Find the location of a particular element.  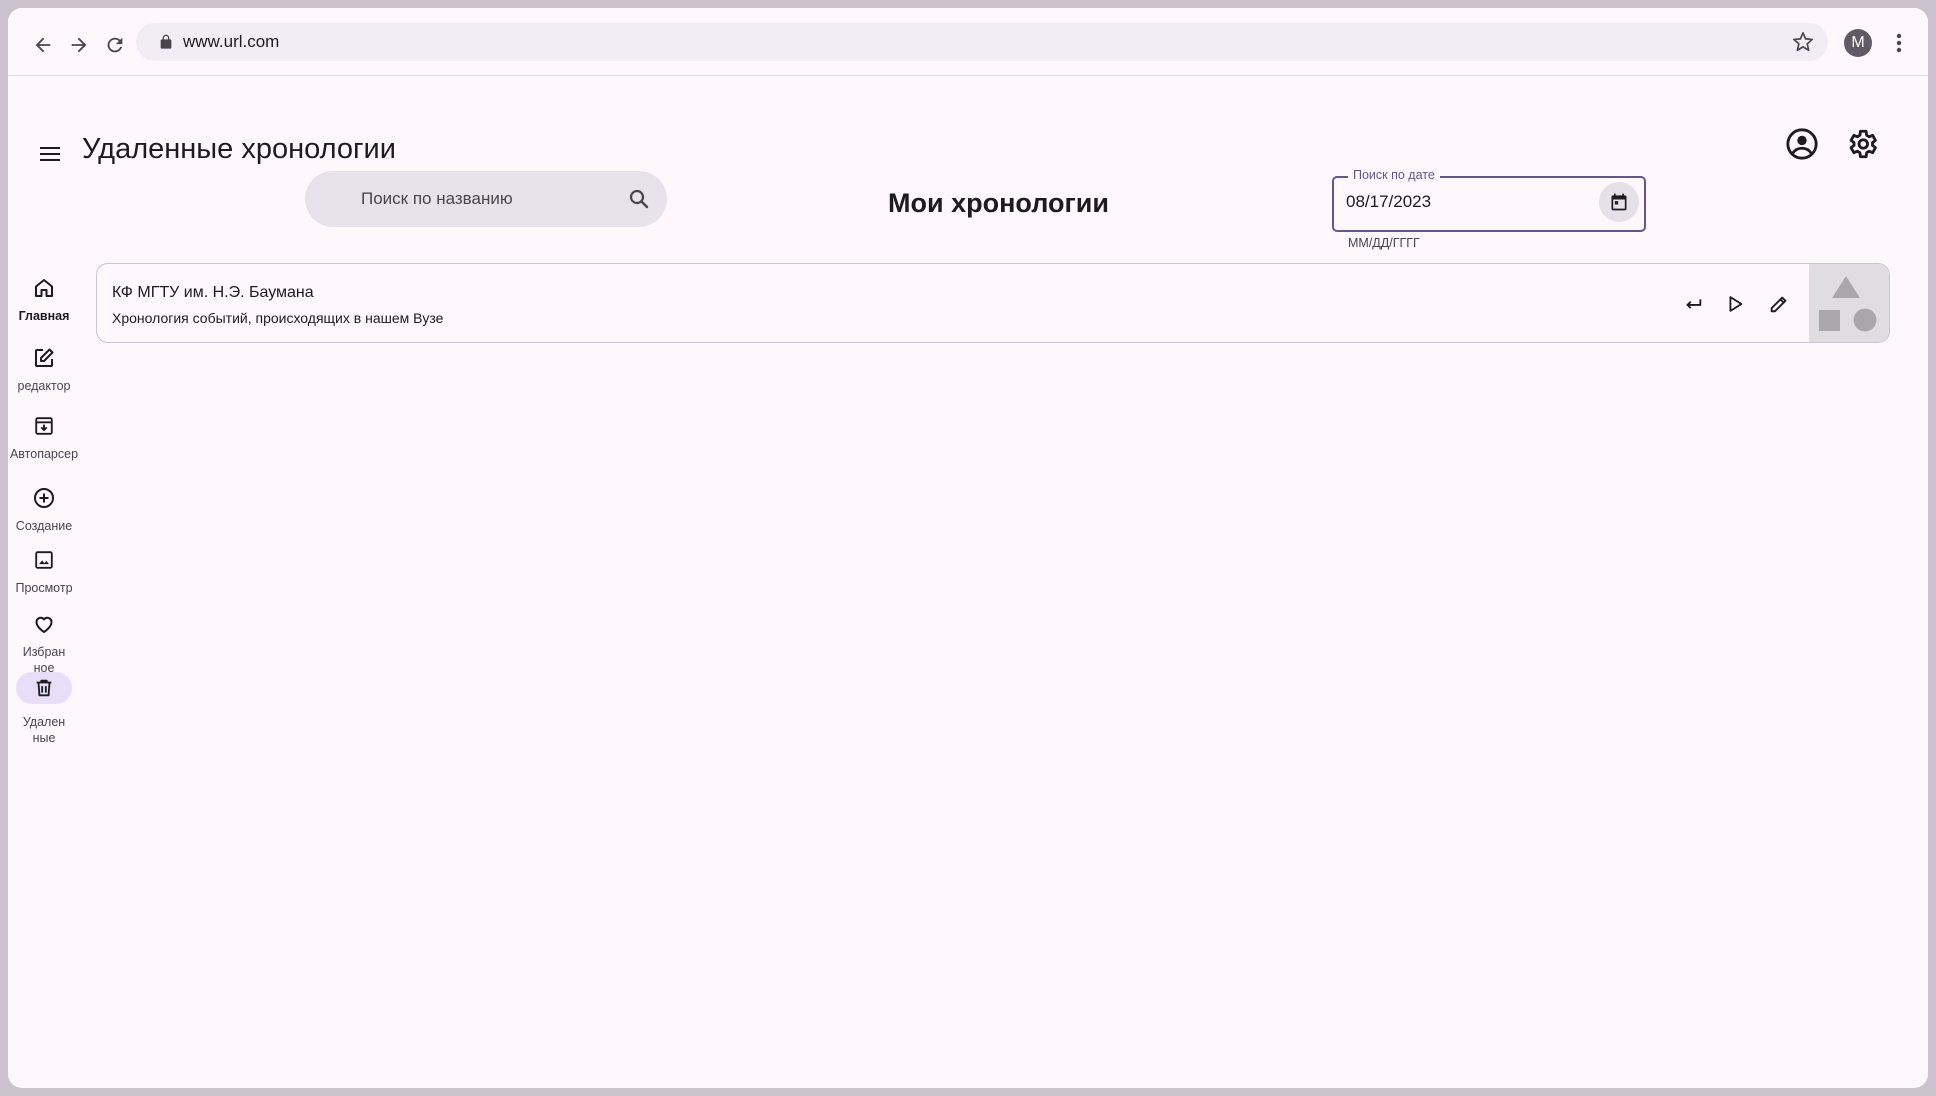

rail-item-editor: редактор is located at coordinates (44, 368).